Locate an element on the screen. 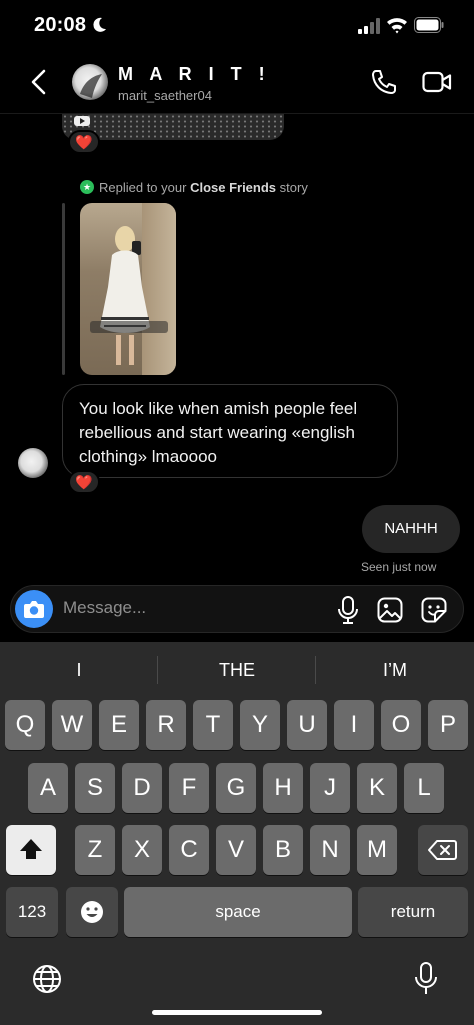 The image size is (474, 1025). status-bar: 20:08 is located at coordinates (237, 26).